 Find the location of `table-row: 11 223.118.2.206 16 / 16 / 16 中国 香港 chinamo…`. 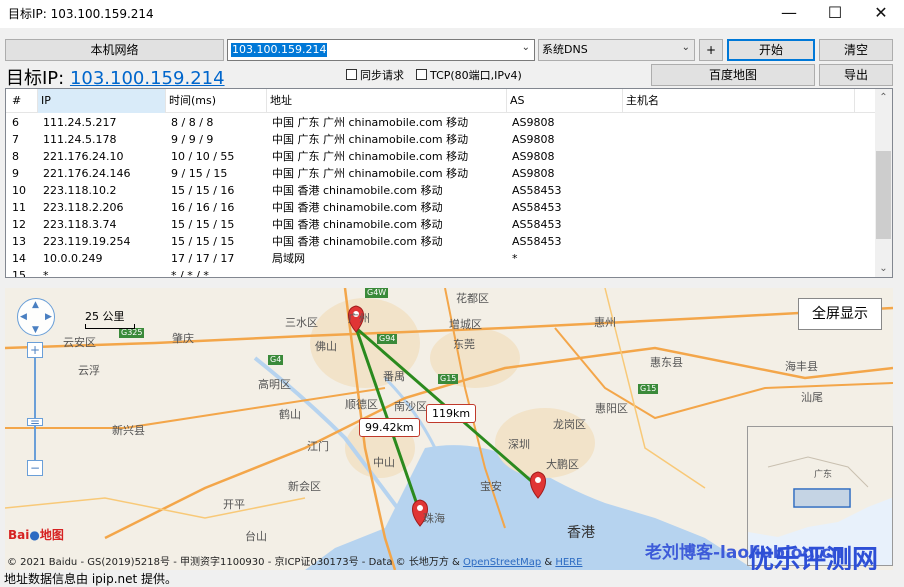

table-row: 11 223.118.2.206 16 / 16 / 16 中国 香港 chinamo… is located at coordinates (441, 207).